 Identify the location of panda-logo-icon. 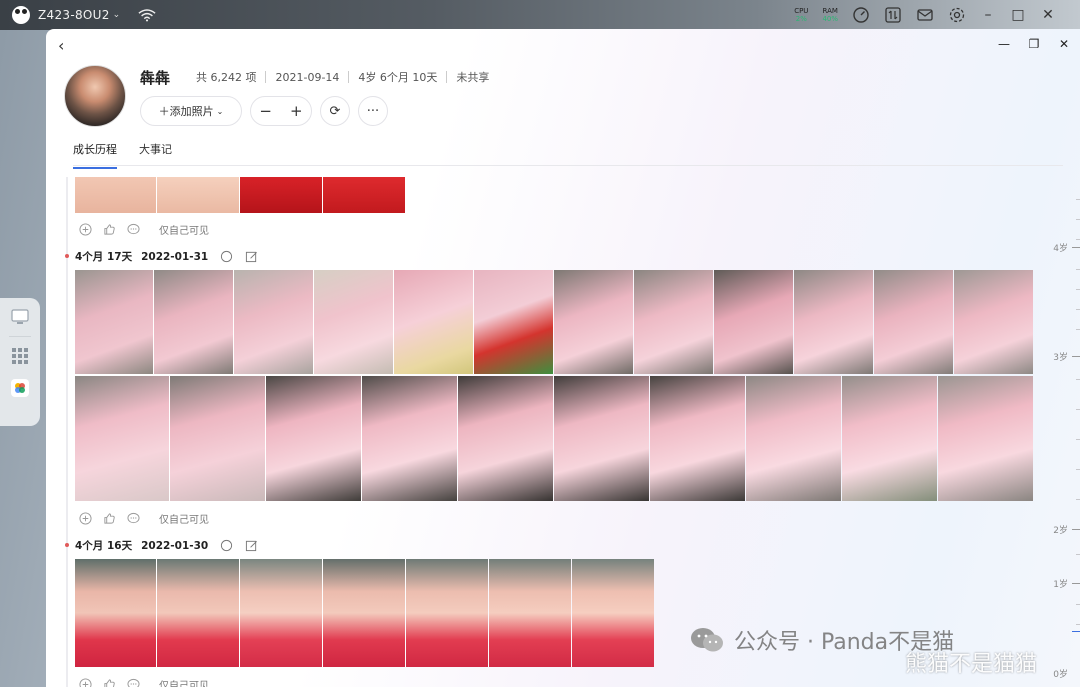
(21, 15).